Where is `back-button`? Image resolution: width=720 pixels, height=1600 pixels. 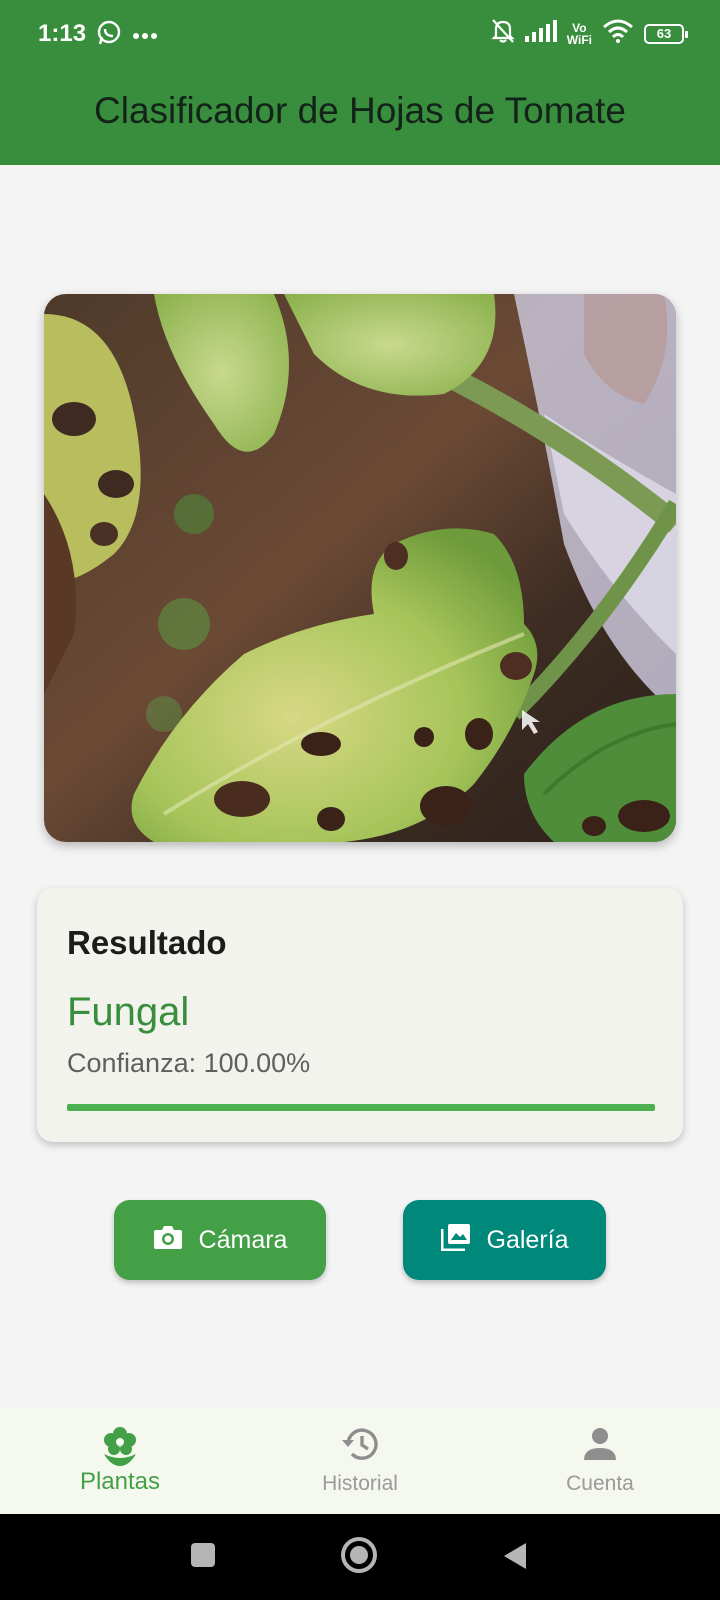 back-button is located at coordinates (515, 1558).